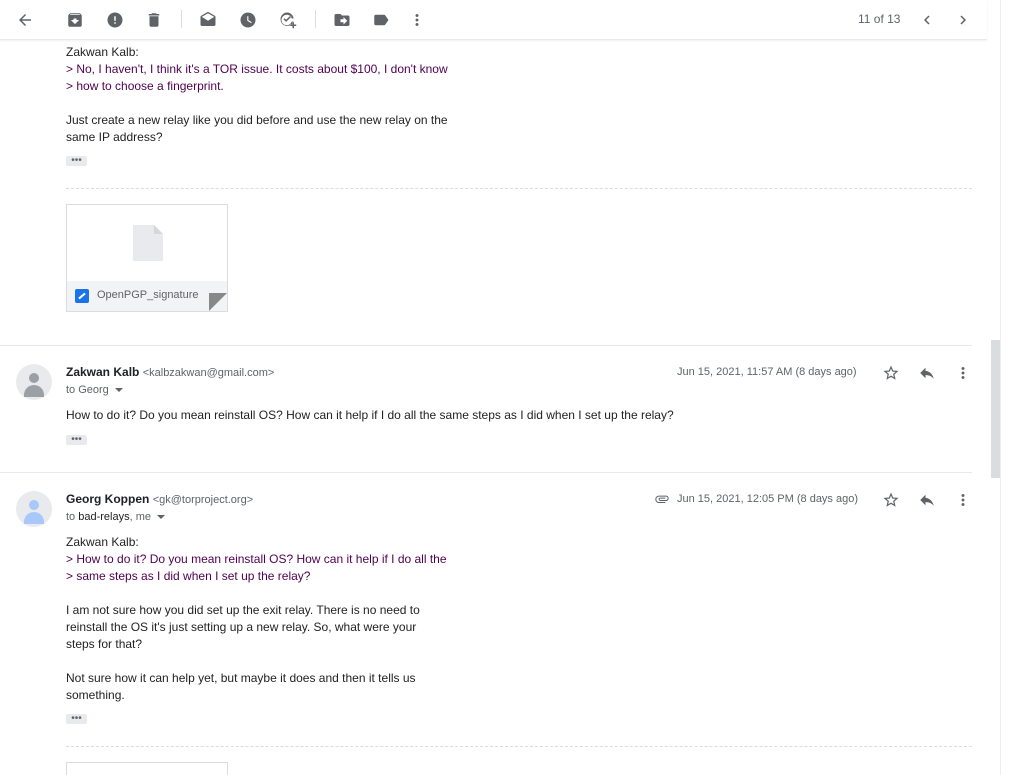 The image size is (1011, 775). Describe the element at coordinates (288, 20) in the screenshot. I see `add-to-tasks-icon` at that location.